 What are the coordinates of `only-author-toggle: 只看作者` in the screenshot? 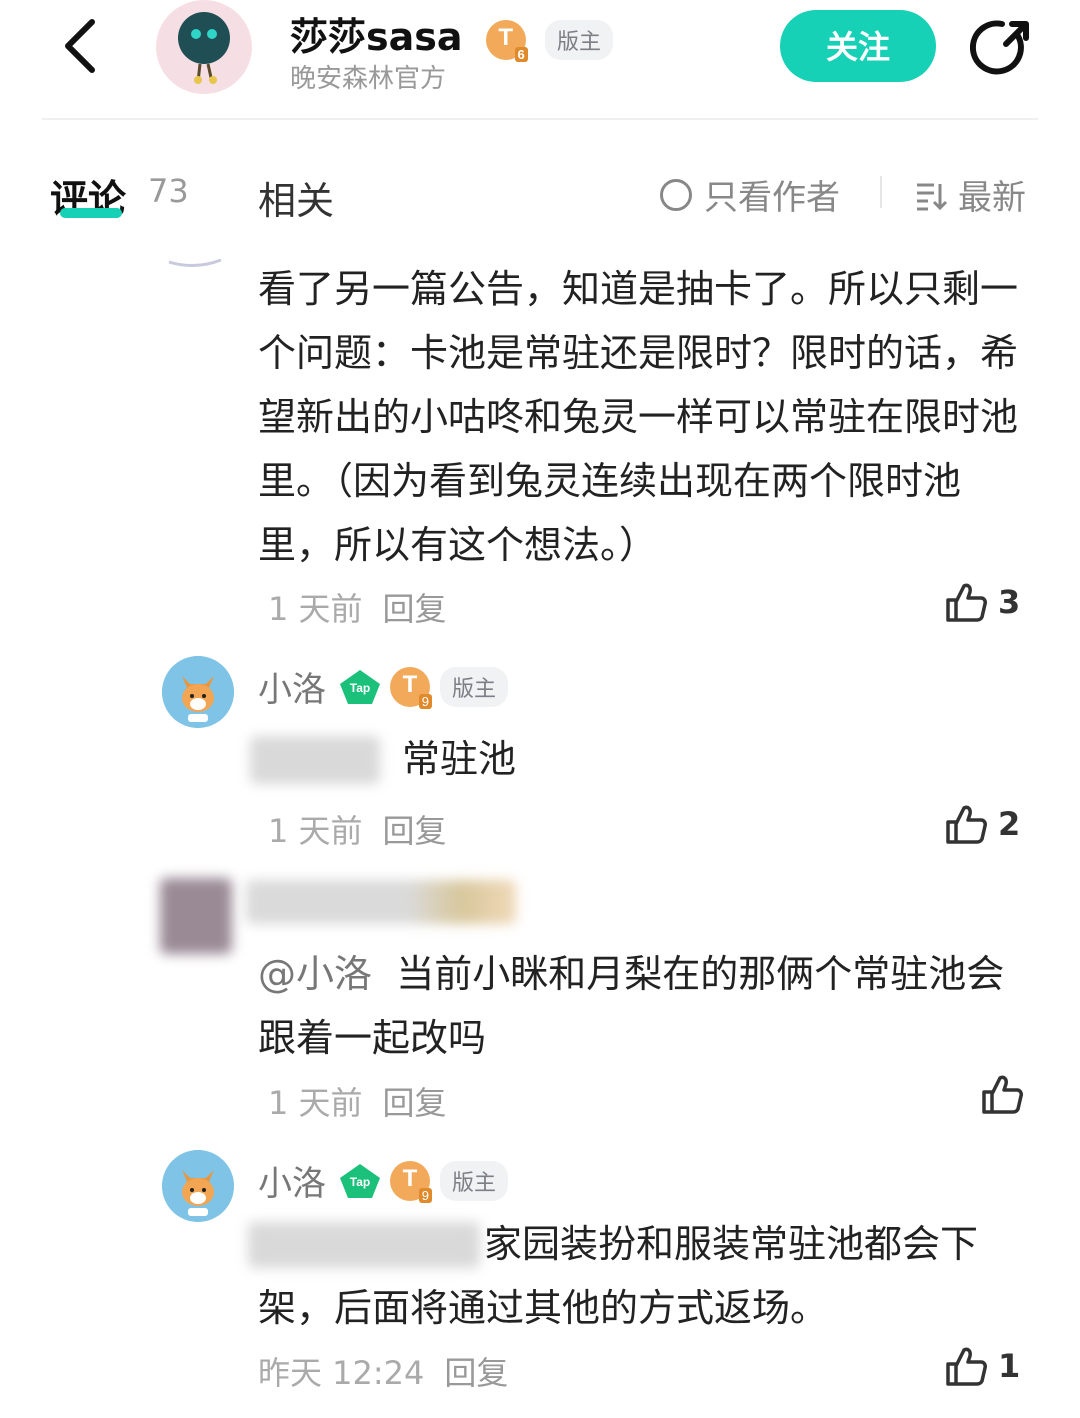 It's located at (750, 194).